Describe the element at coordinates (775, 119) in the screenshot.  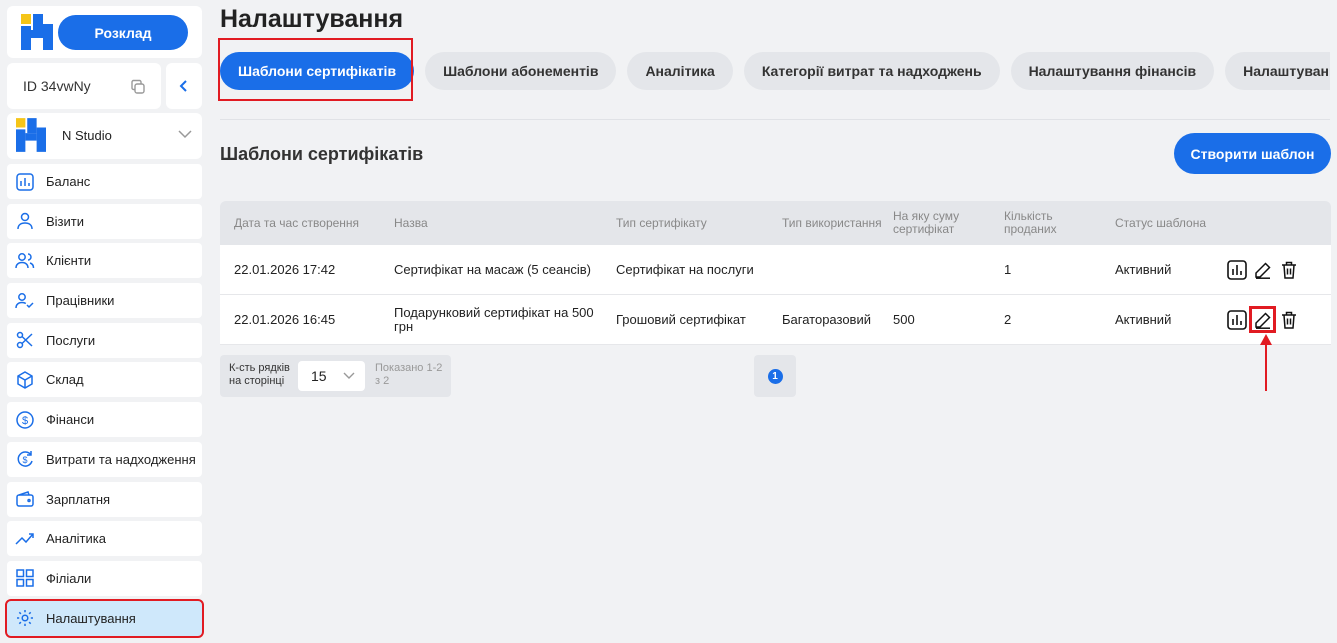
I see `divider` at that location.